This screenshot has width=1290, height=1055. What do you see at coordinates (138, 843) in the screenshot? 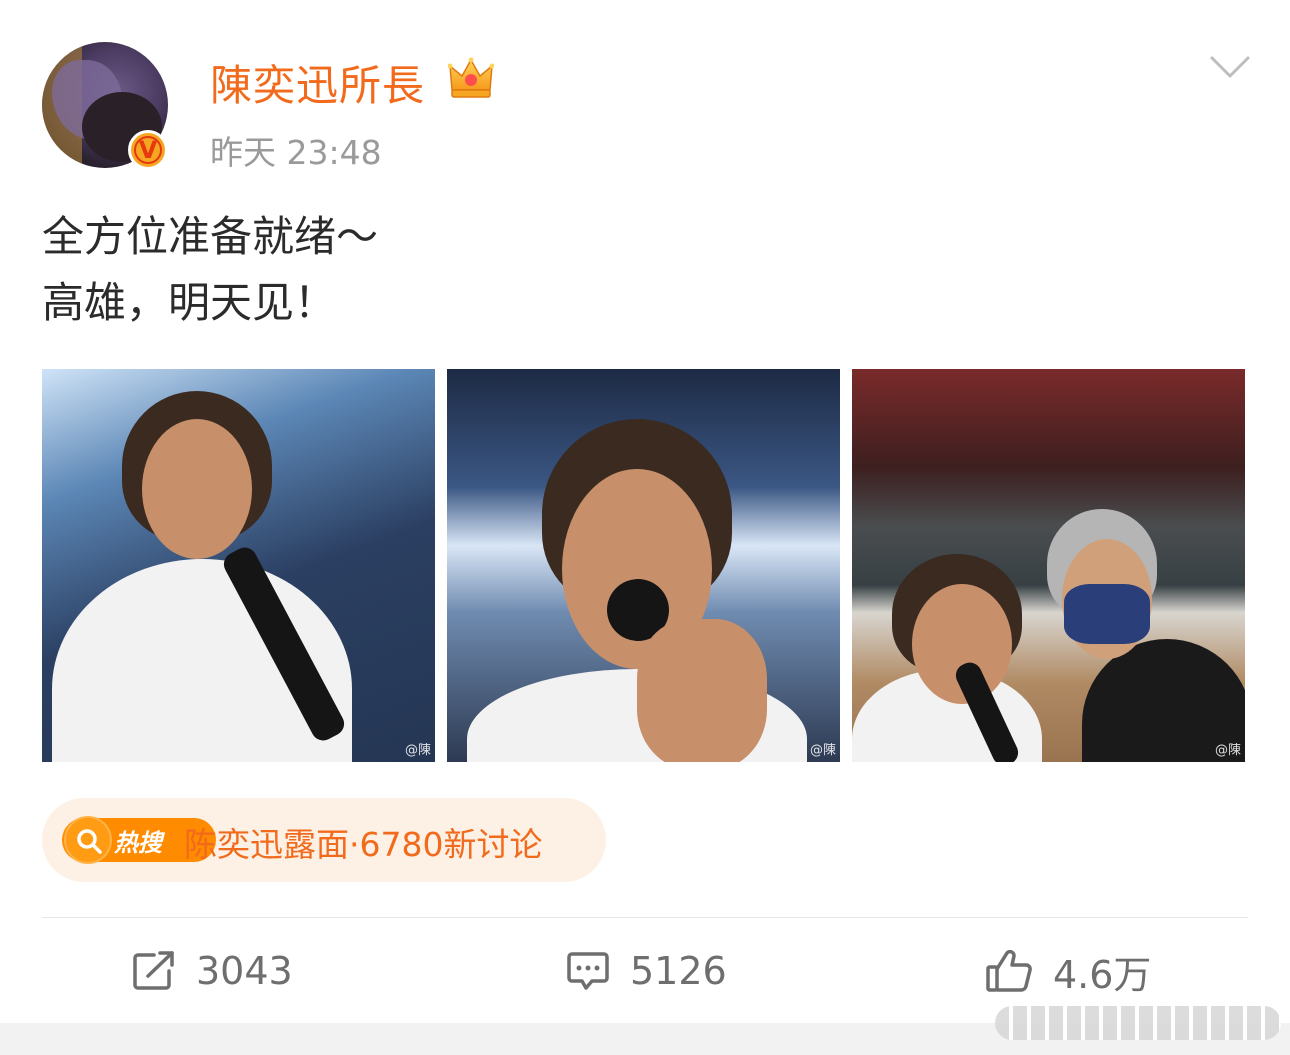
I see `hot-search-badge-label: 热搜` at bounding box center [138, 843].